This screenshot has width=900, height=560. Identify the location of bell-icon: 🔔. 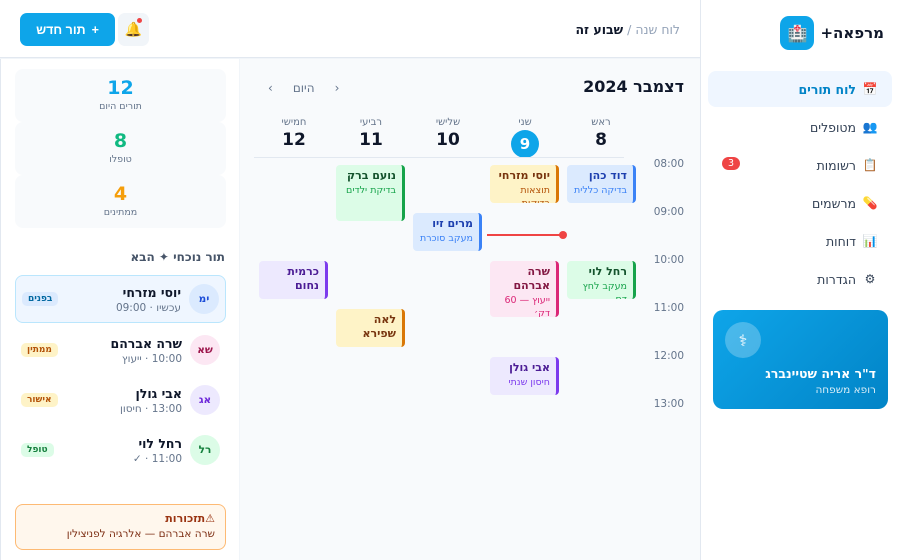
(133, 29).